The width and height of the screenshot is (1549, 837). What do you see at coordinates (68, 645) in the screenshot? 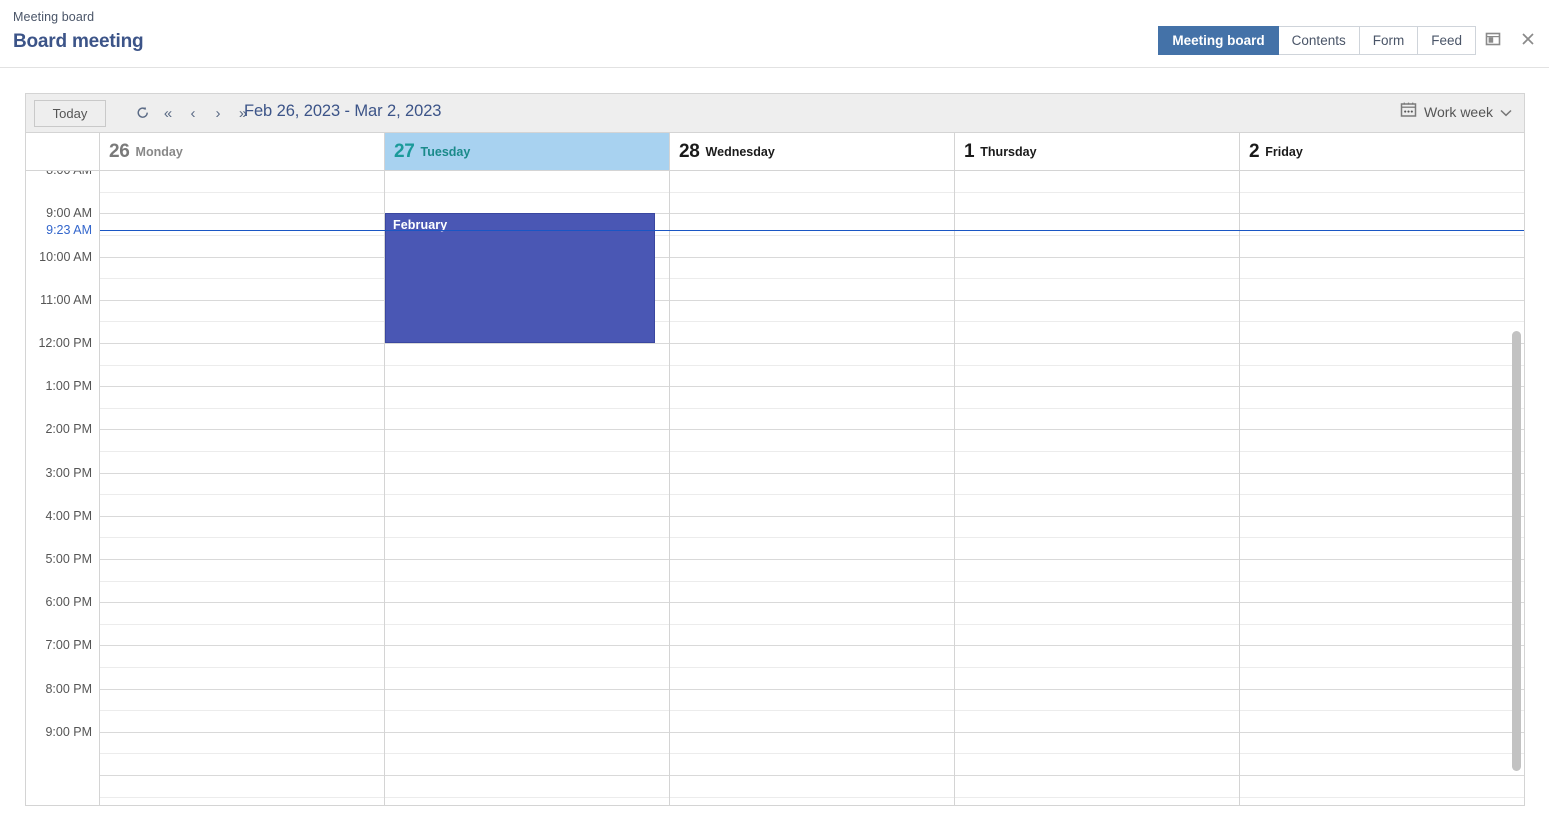
I see `hour-label: 7:00 PM` at bounding box center [68, 645].